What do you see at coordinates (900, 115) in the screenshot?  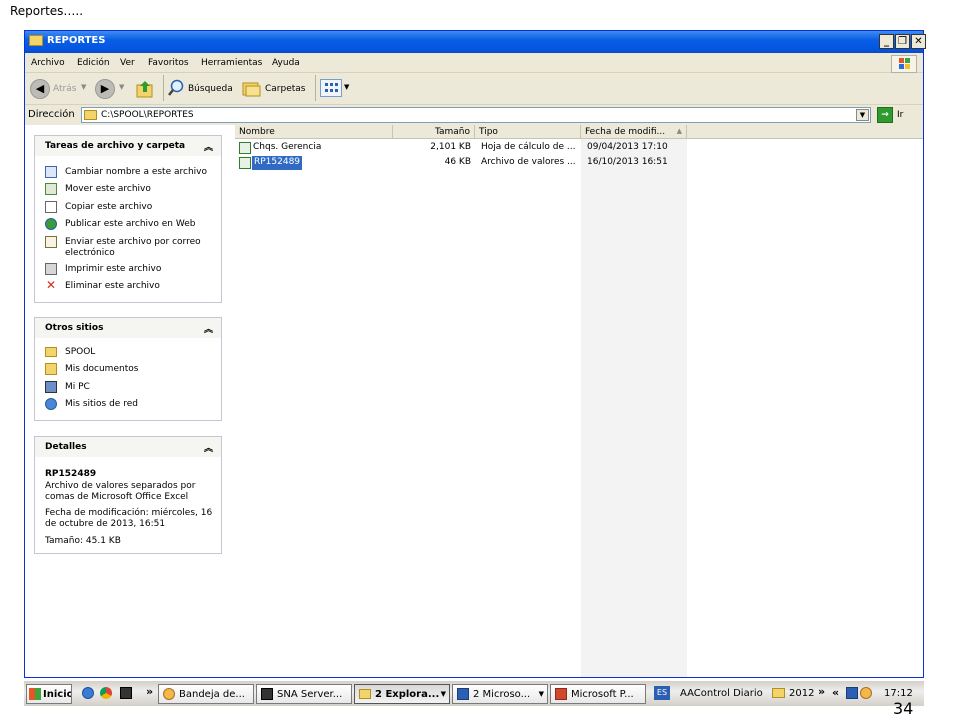 I see `go-button-label: Ir` at bounding box center [900, 115].